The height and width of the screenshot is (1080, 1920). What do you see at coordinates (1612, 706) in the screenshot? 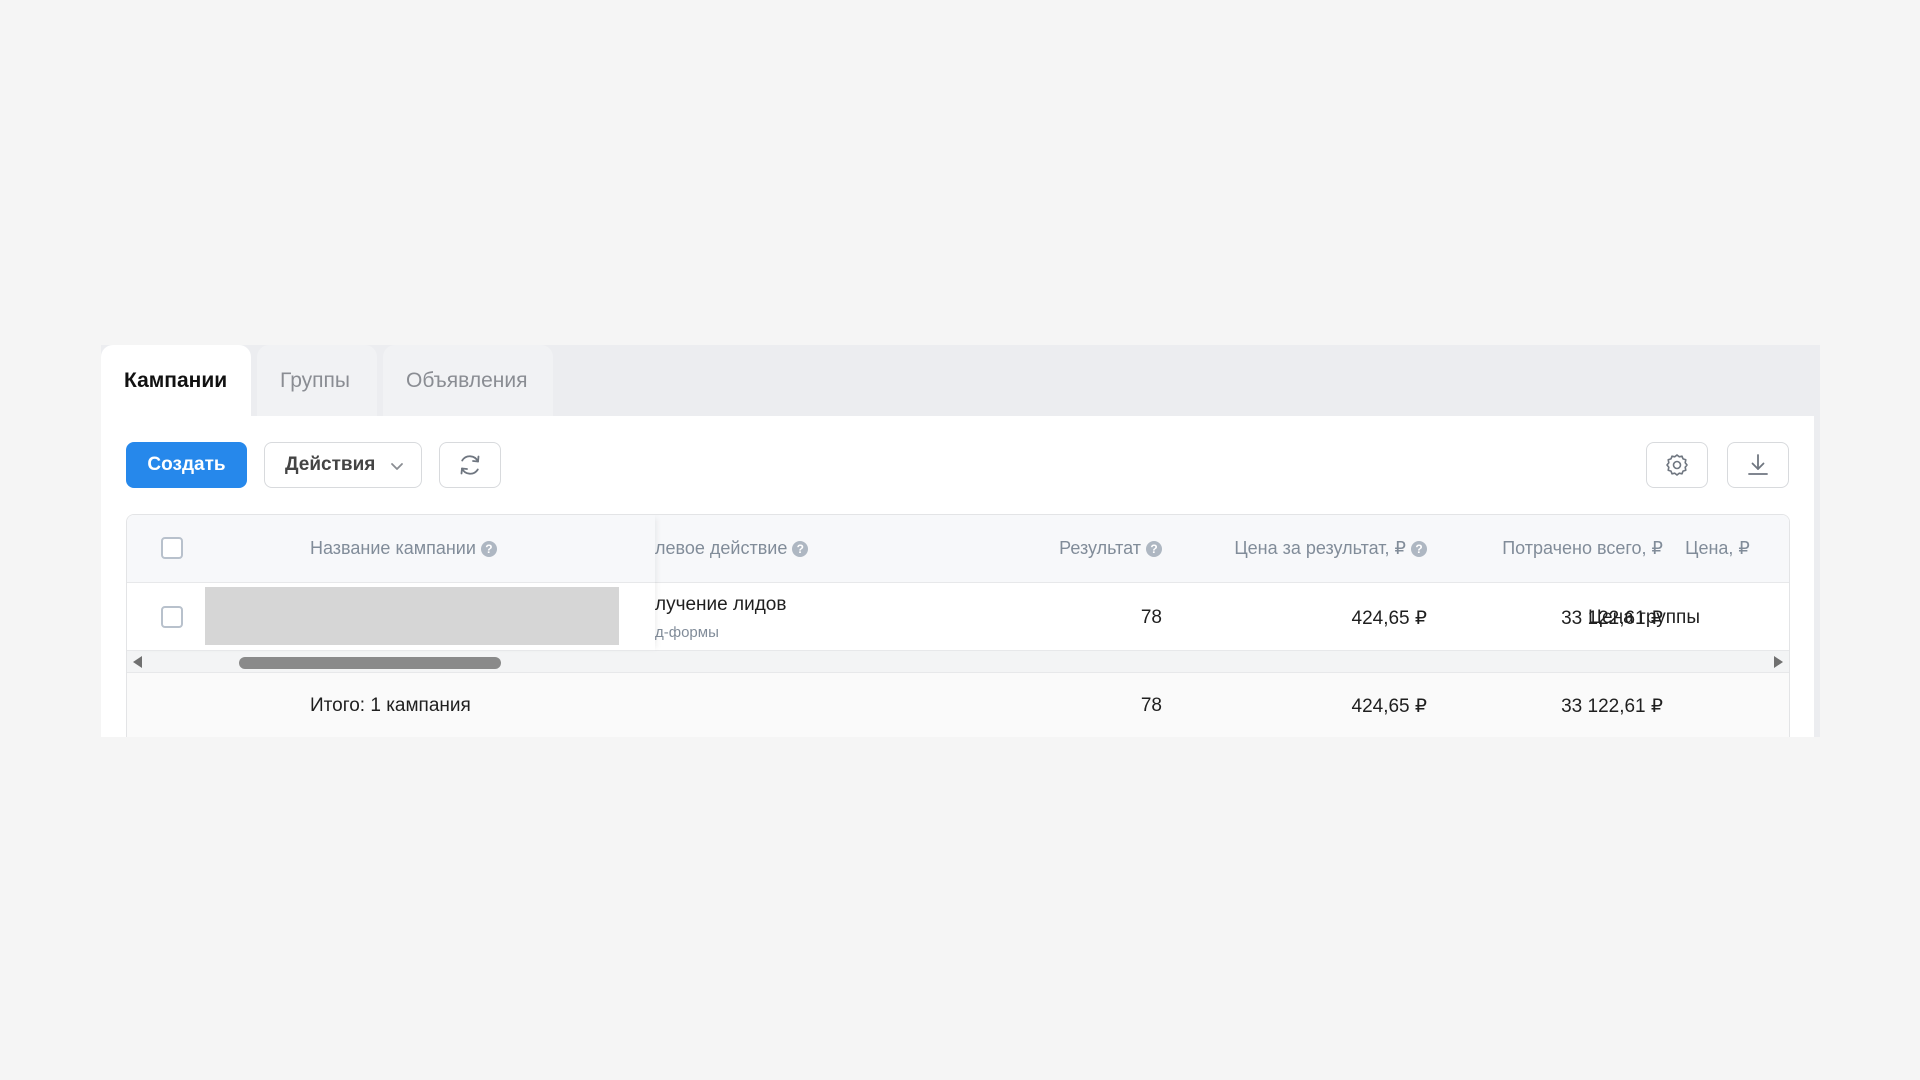
I see `totals-spent-total: 33 122,61 ₽` at bounding box center [1612, 706].